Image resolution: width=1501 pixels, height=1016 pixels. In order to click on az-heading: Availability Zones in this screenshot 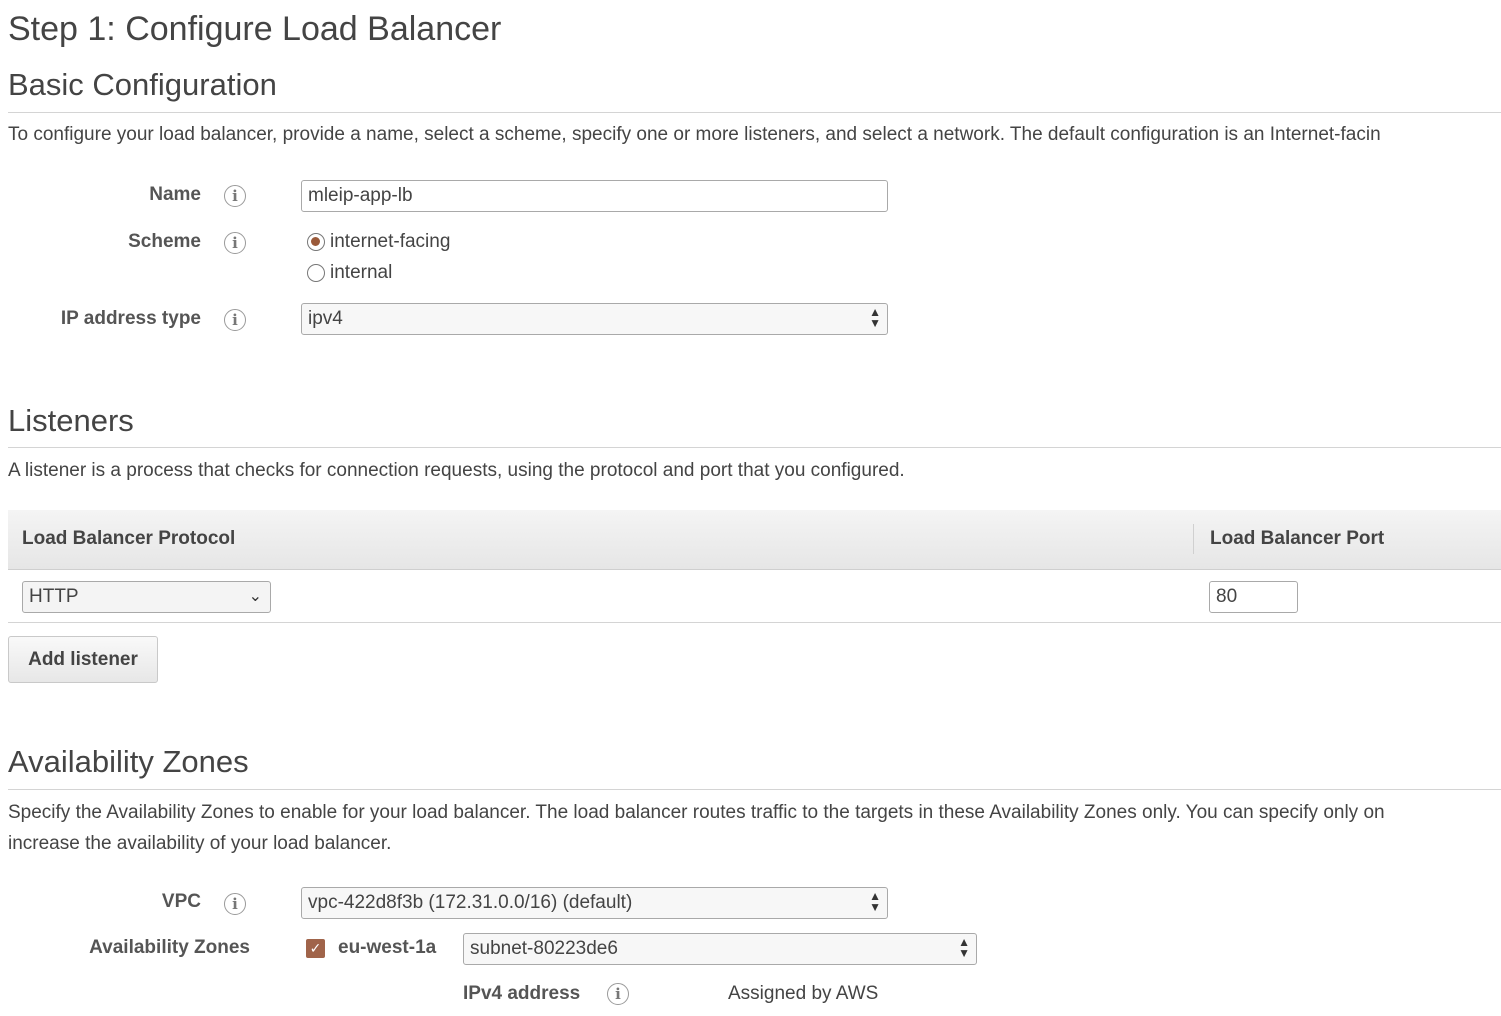, I will do `click(128, 761)`.